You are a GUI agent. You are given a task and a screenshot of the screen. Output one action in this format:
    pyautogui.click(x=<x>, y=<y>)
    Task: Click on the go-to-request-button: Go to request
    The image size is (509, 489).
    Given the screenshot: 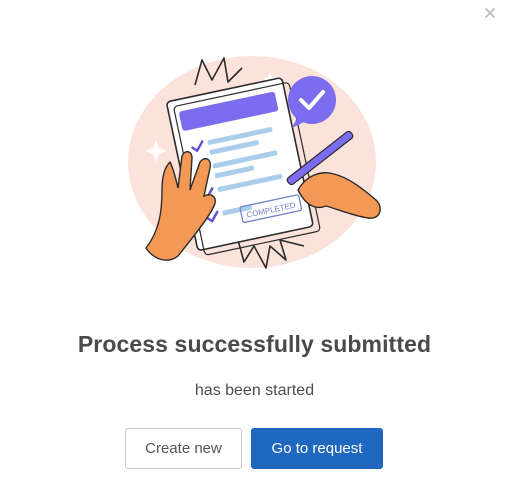 What is the action you would take?
    pyautogui.click(x=317, y=448)
    